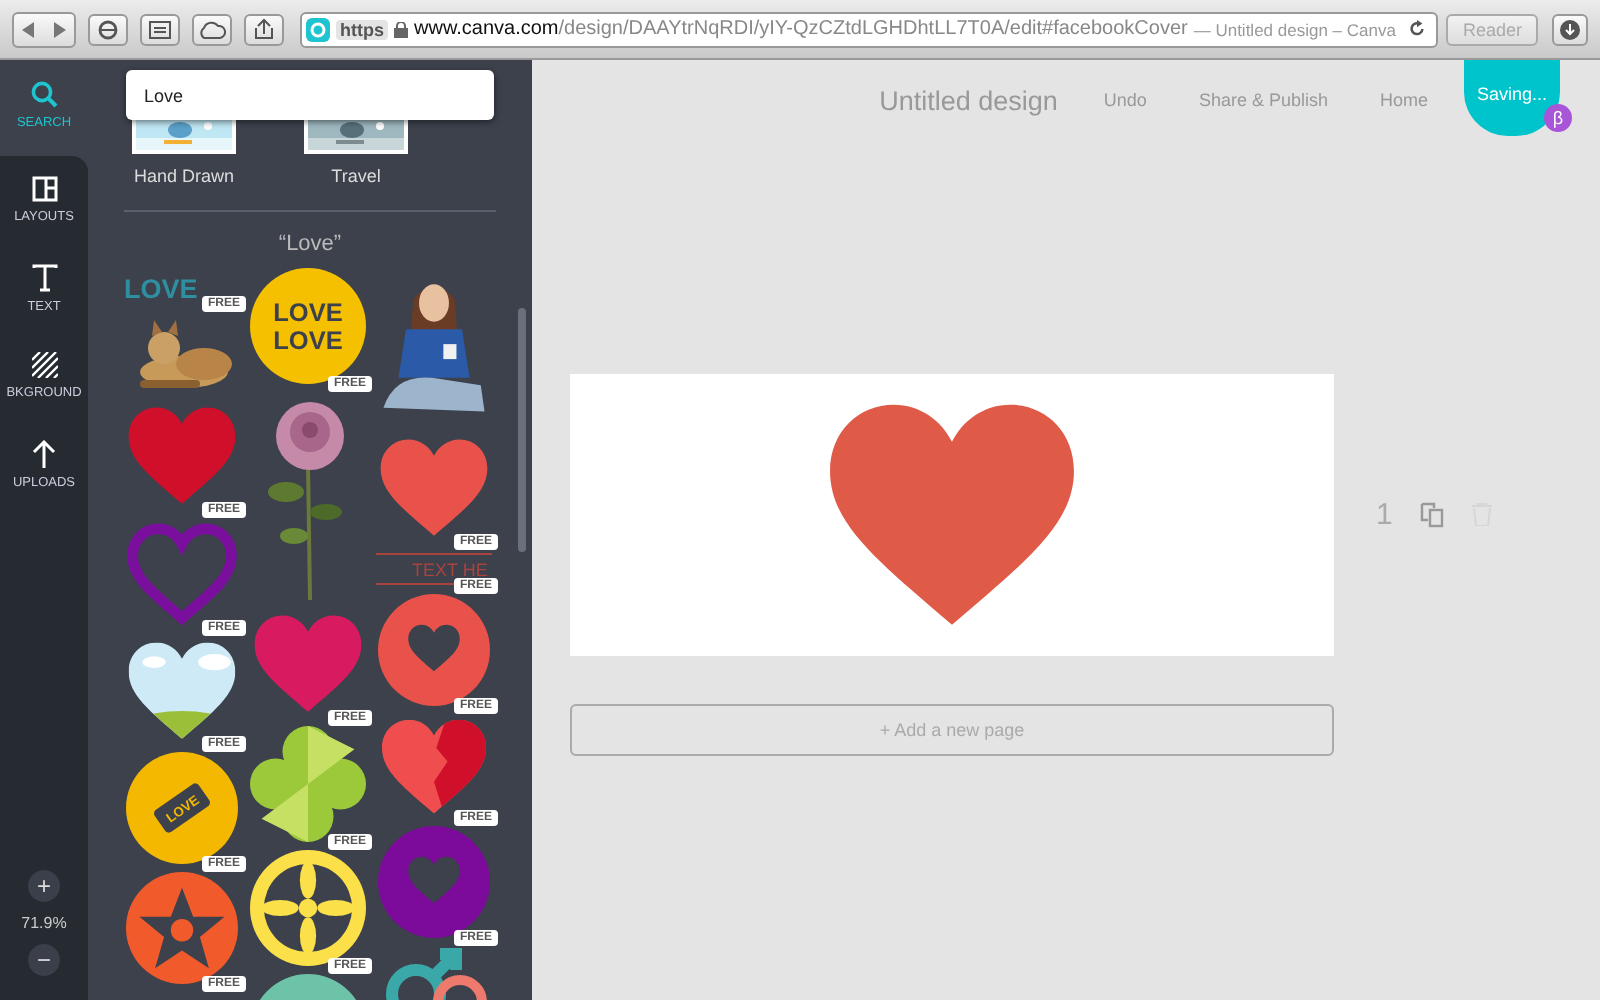 The height and width of the screenshot is (1000, 1600). Describe the element at coordinates (1384, 514) in the screenshot. I see `page-number: 1` at that location.